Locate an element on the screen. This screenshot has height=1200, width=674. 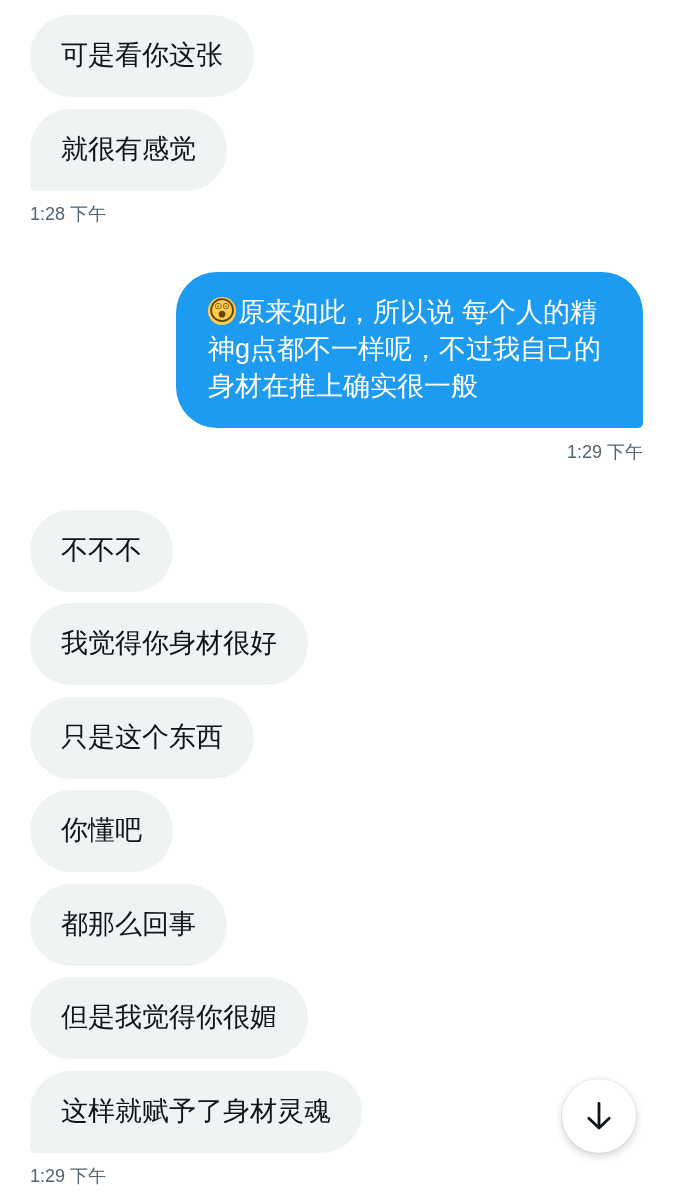
message-bubble: 但是我觉得你很媚 is located at coordinates (169, 1018).